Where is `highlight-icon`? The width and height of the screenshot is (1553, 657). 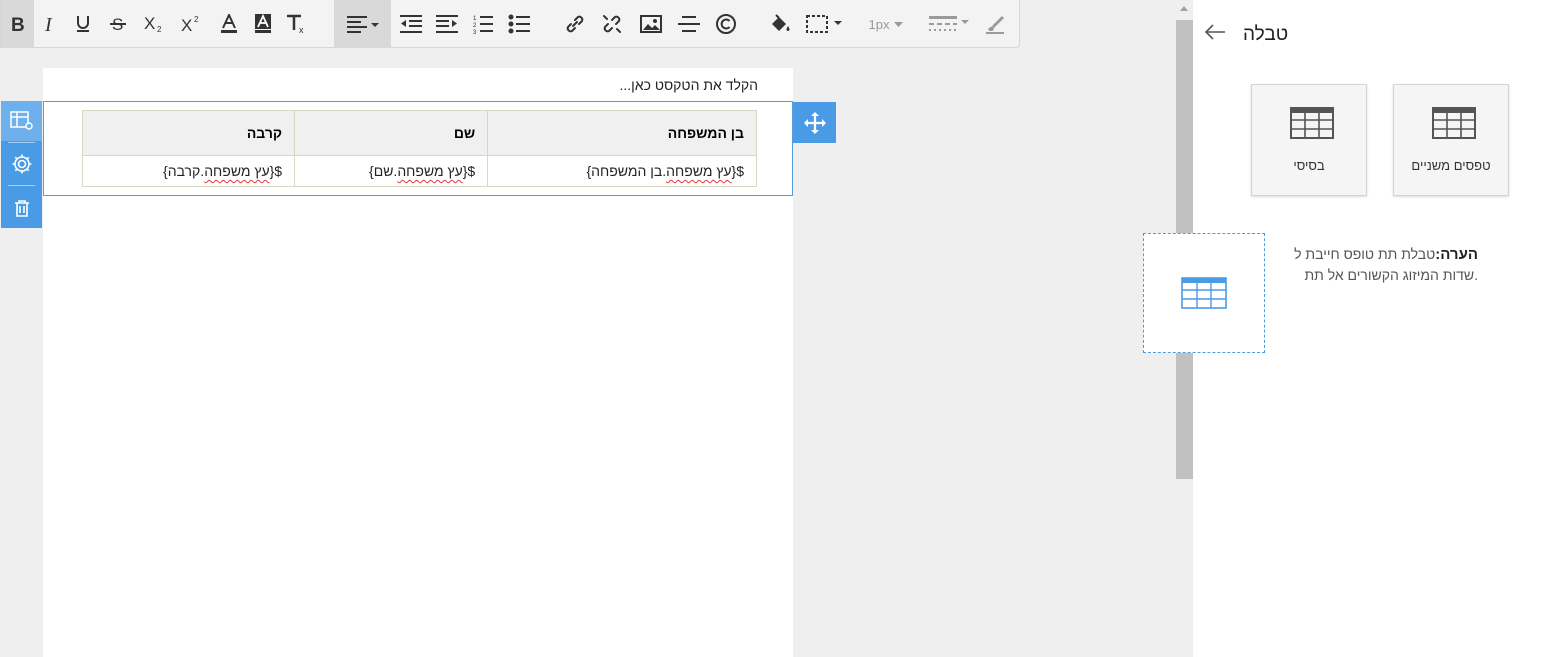
highlight-icon is located at coordinates (263, 23).